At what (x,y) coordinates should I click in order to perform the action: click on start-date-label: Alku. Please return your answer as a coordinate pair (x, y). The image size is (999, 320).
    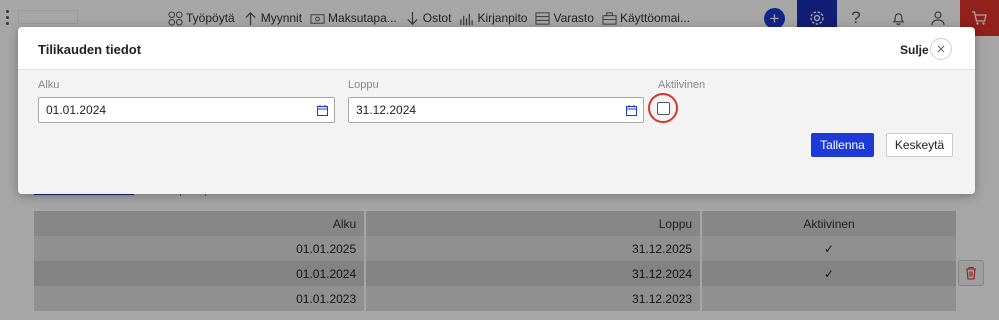
    Looking at the image, I should click on (49, 85).